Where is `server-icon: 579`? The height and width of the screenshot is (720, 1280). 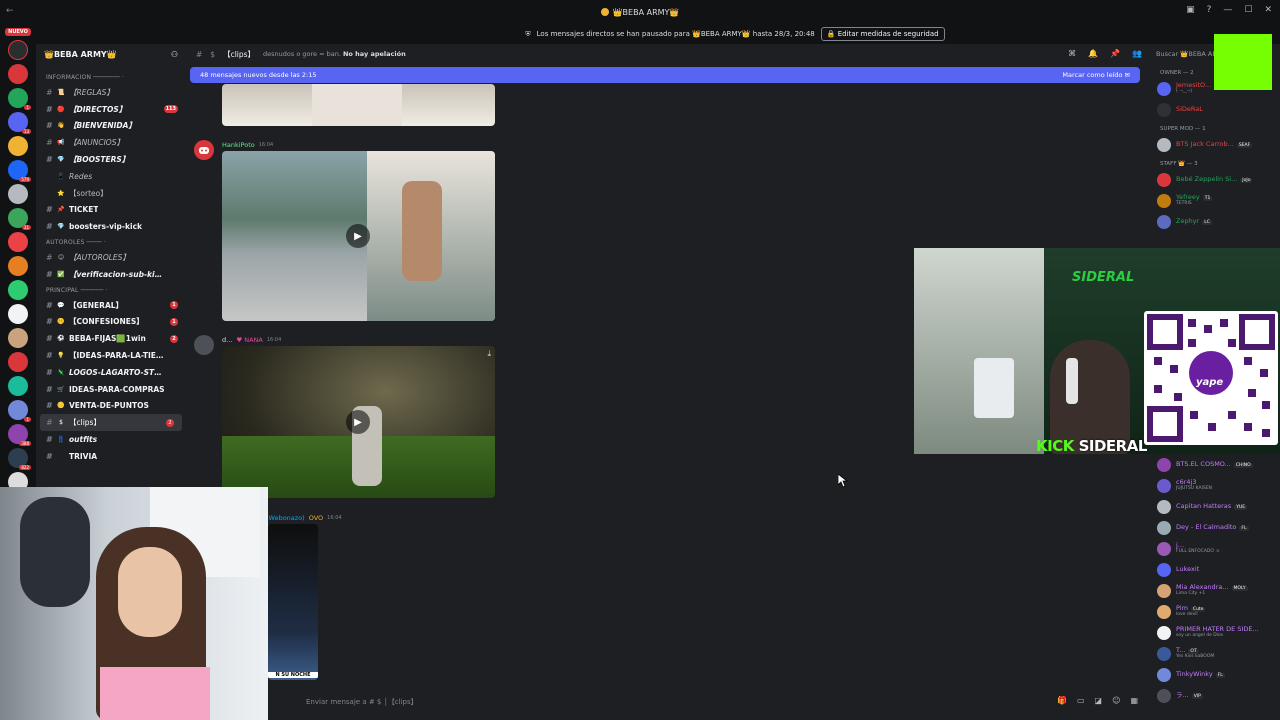
server-icon: 579 is located at coordinates (19, 171).